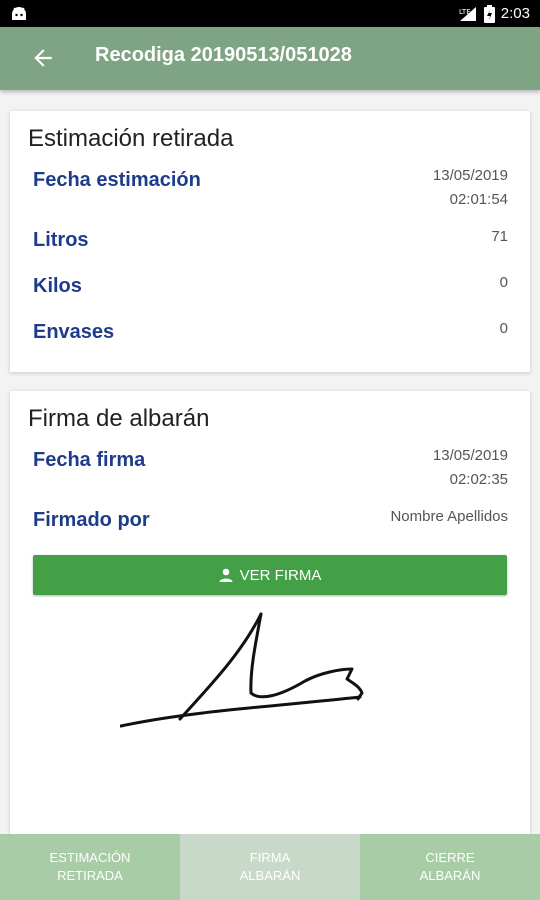 This screenshot has width=540, height=900. Describe the element at coordinates (43, 58) in the screenshot. I see `back-arrow-icon` at that location.